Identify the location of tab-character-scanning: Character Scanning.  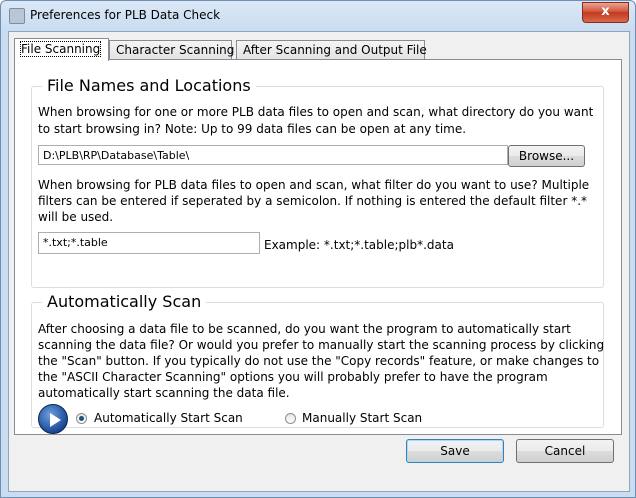
(172, 50).